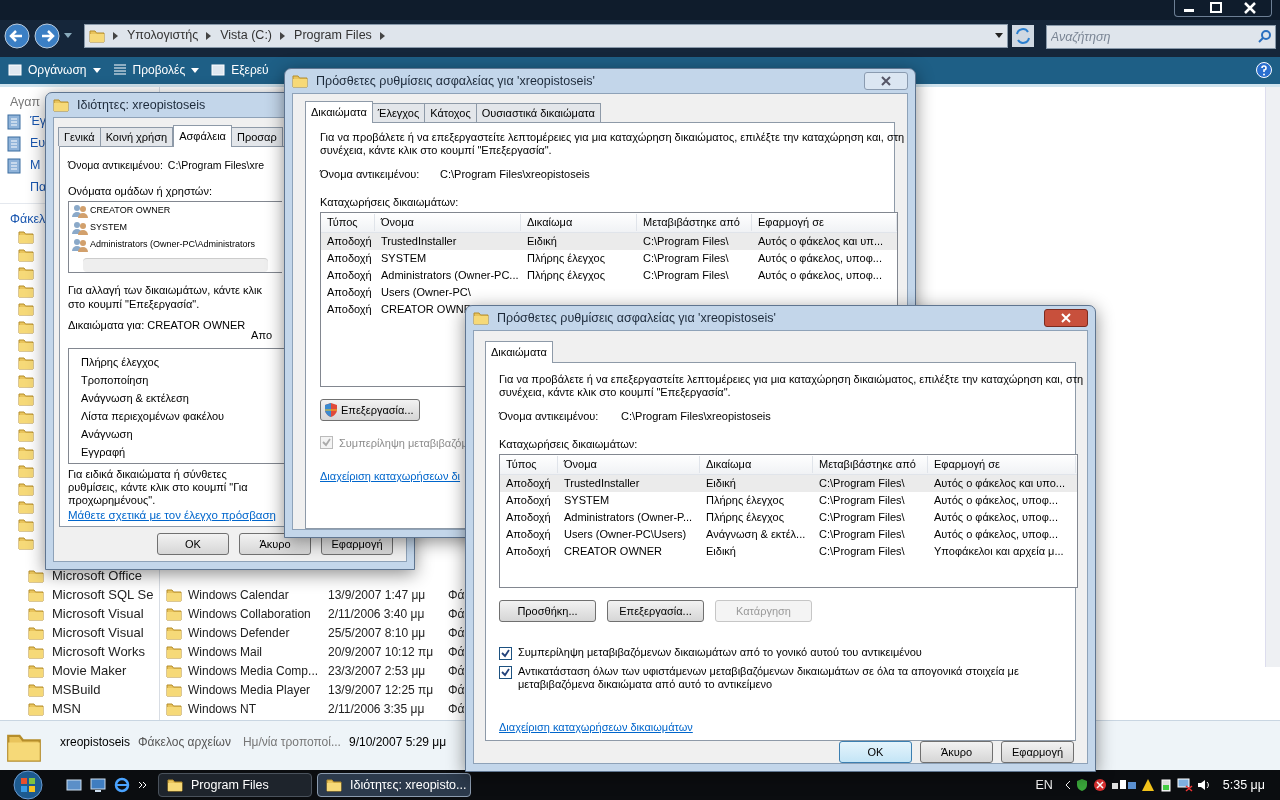 Image resolution: width=1280 pixels, height=800 pixels. Describe the element at coordinates (79, 136) in the screenshot. I see `tab: Γενικά` at that location.